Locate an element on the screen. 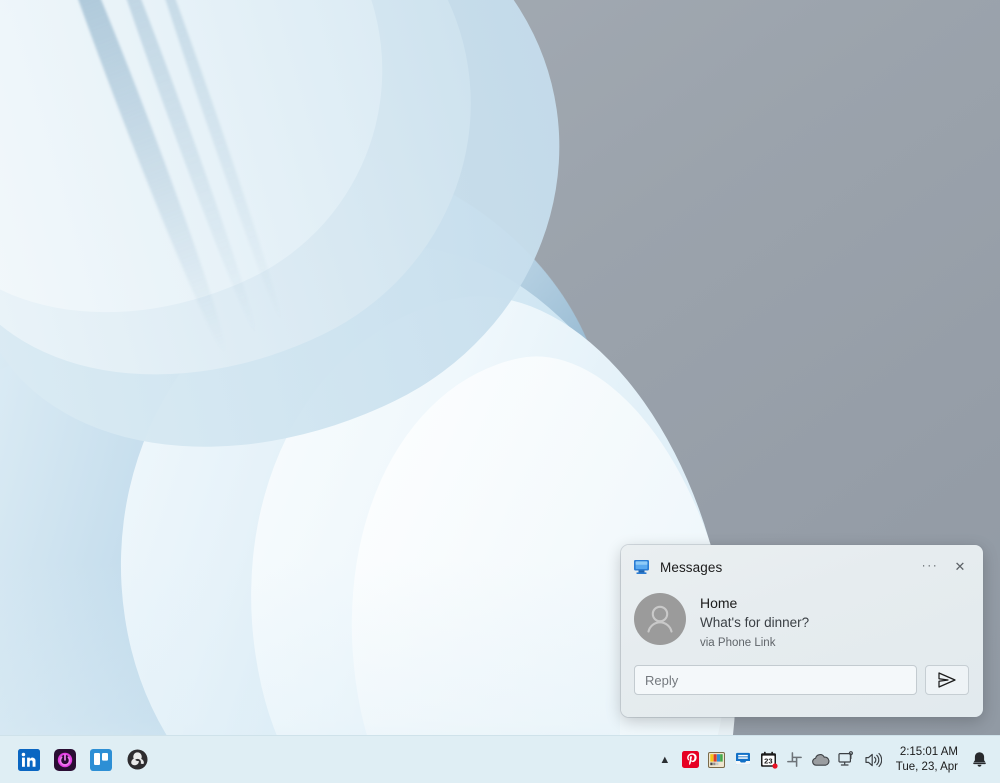  toast-app-title: Messages is located at coordinates (691, 567).